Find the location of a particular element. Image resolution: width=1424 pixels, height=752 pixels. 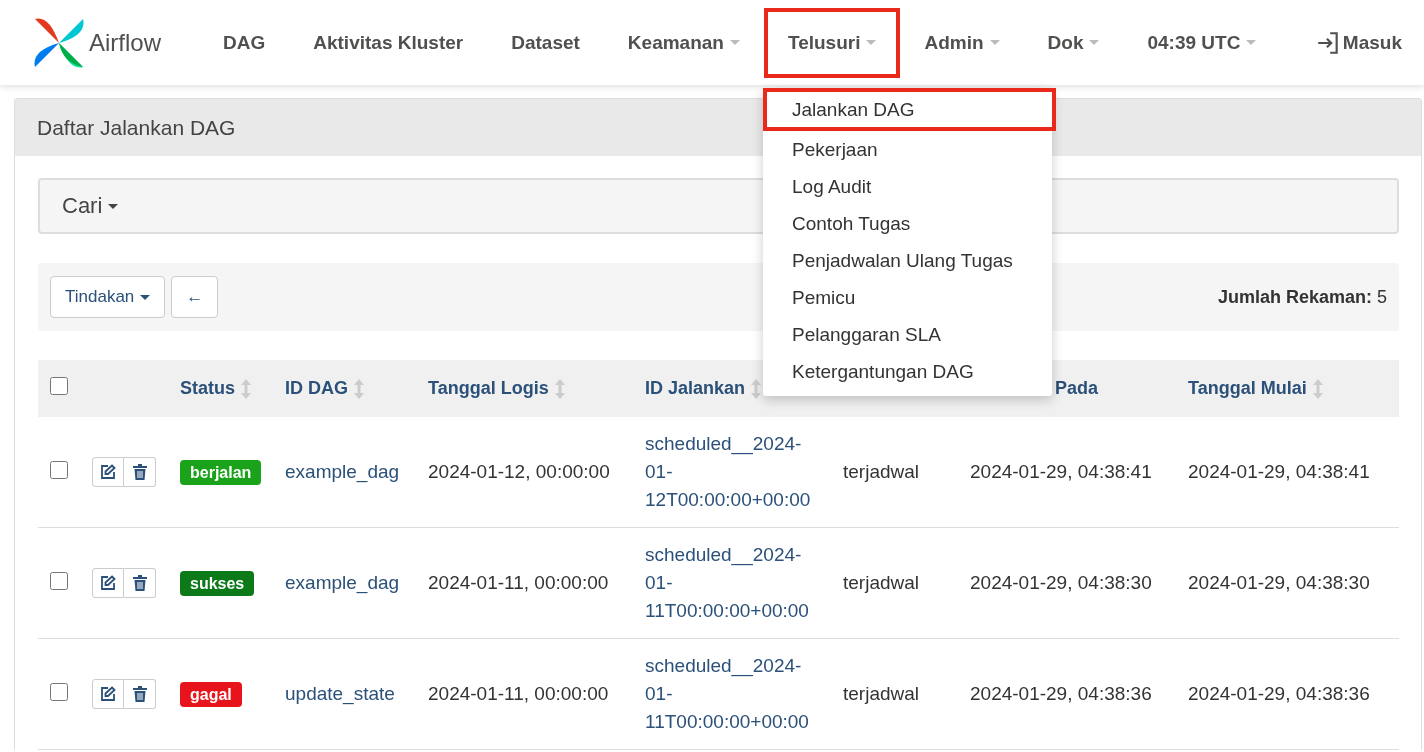

status-badge: gagal is located at coordinates (211, 694).